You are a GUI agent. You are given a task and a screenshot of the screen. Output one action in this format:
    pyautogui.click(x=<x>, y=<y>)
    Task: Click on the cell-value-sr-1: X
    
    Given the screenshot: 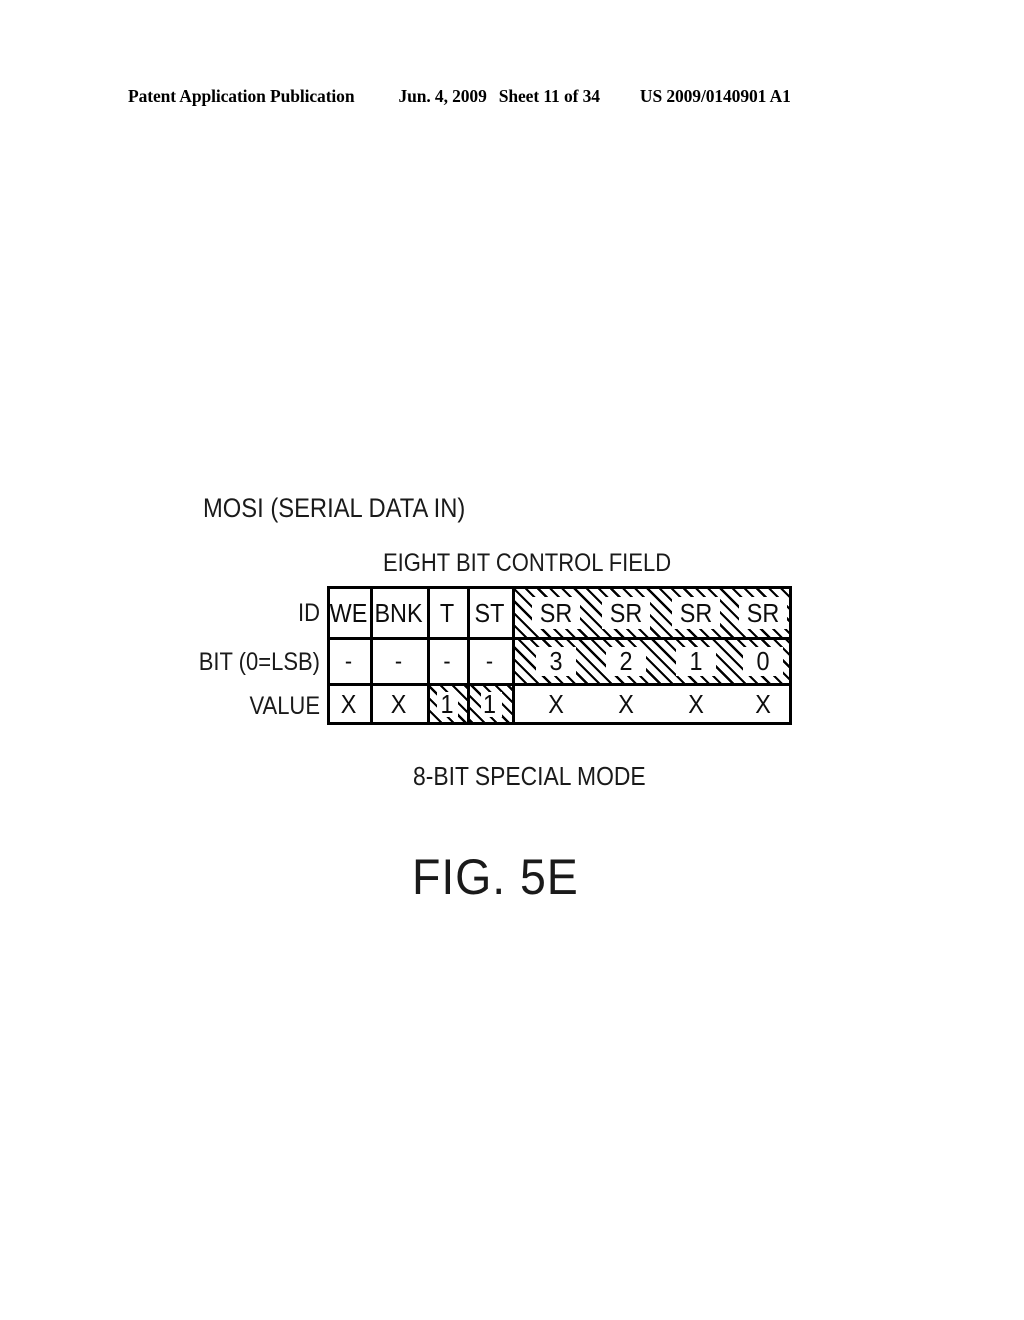 What is the action you would take?
    pyautogui.click(x=696, y=703)
    